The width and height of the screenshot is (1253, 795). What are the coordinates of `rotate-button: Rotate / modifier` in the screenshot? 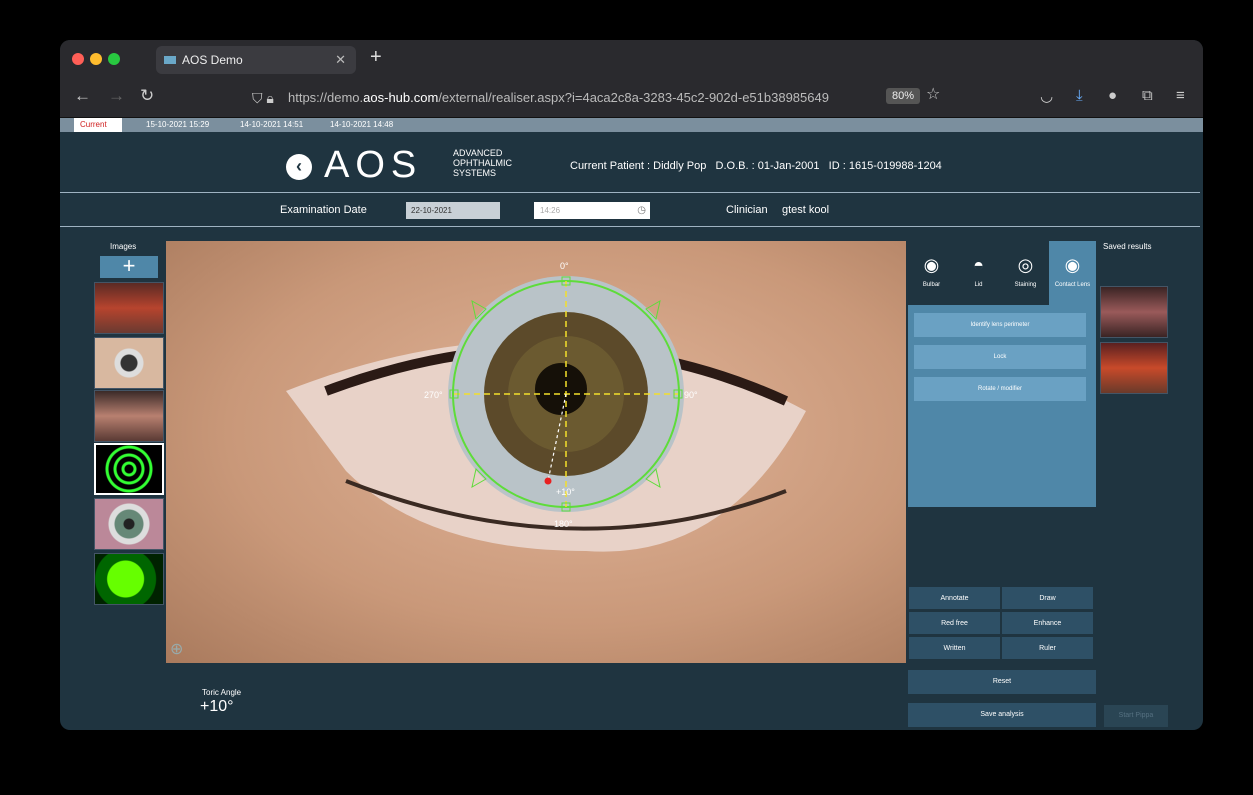 It's located at (1000, 389).